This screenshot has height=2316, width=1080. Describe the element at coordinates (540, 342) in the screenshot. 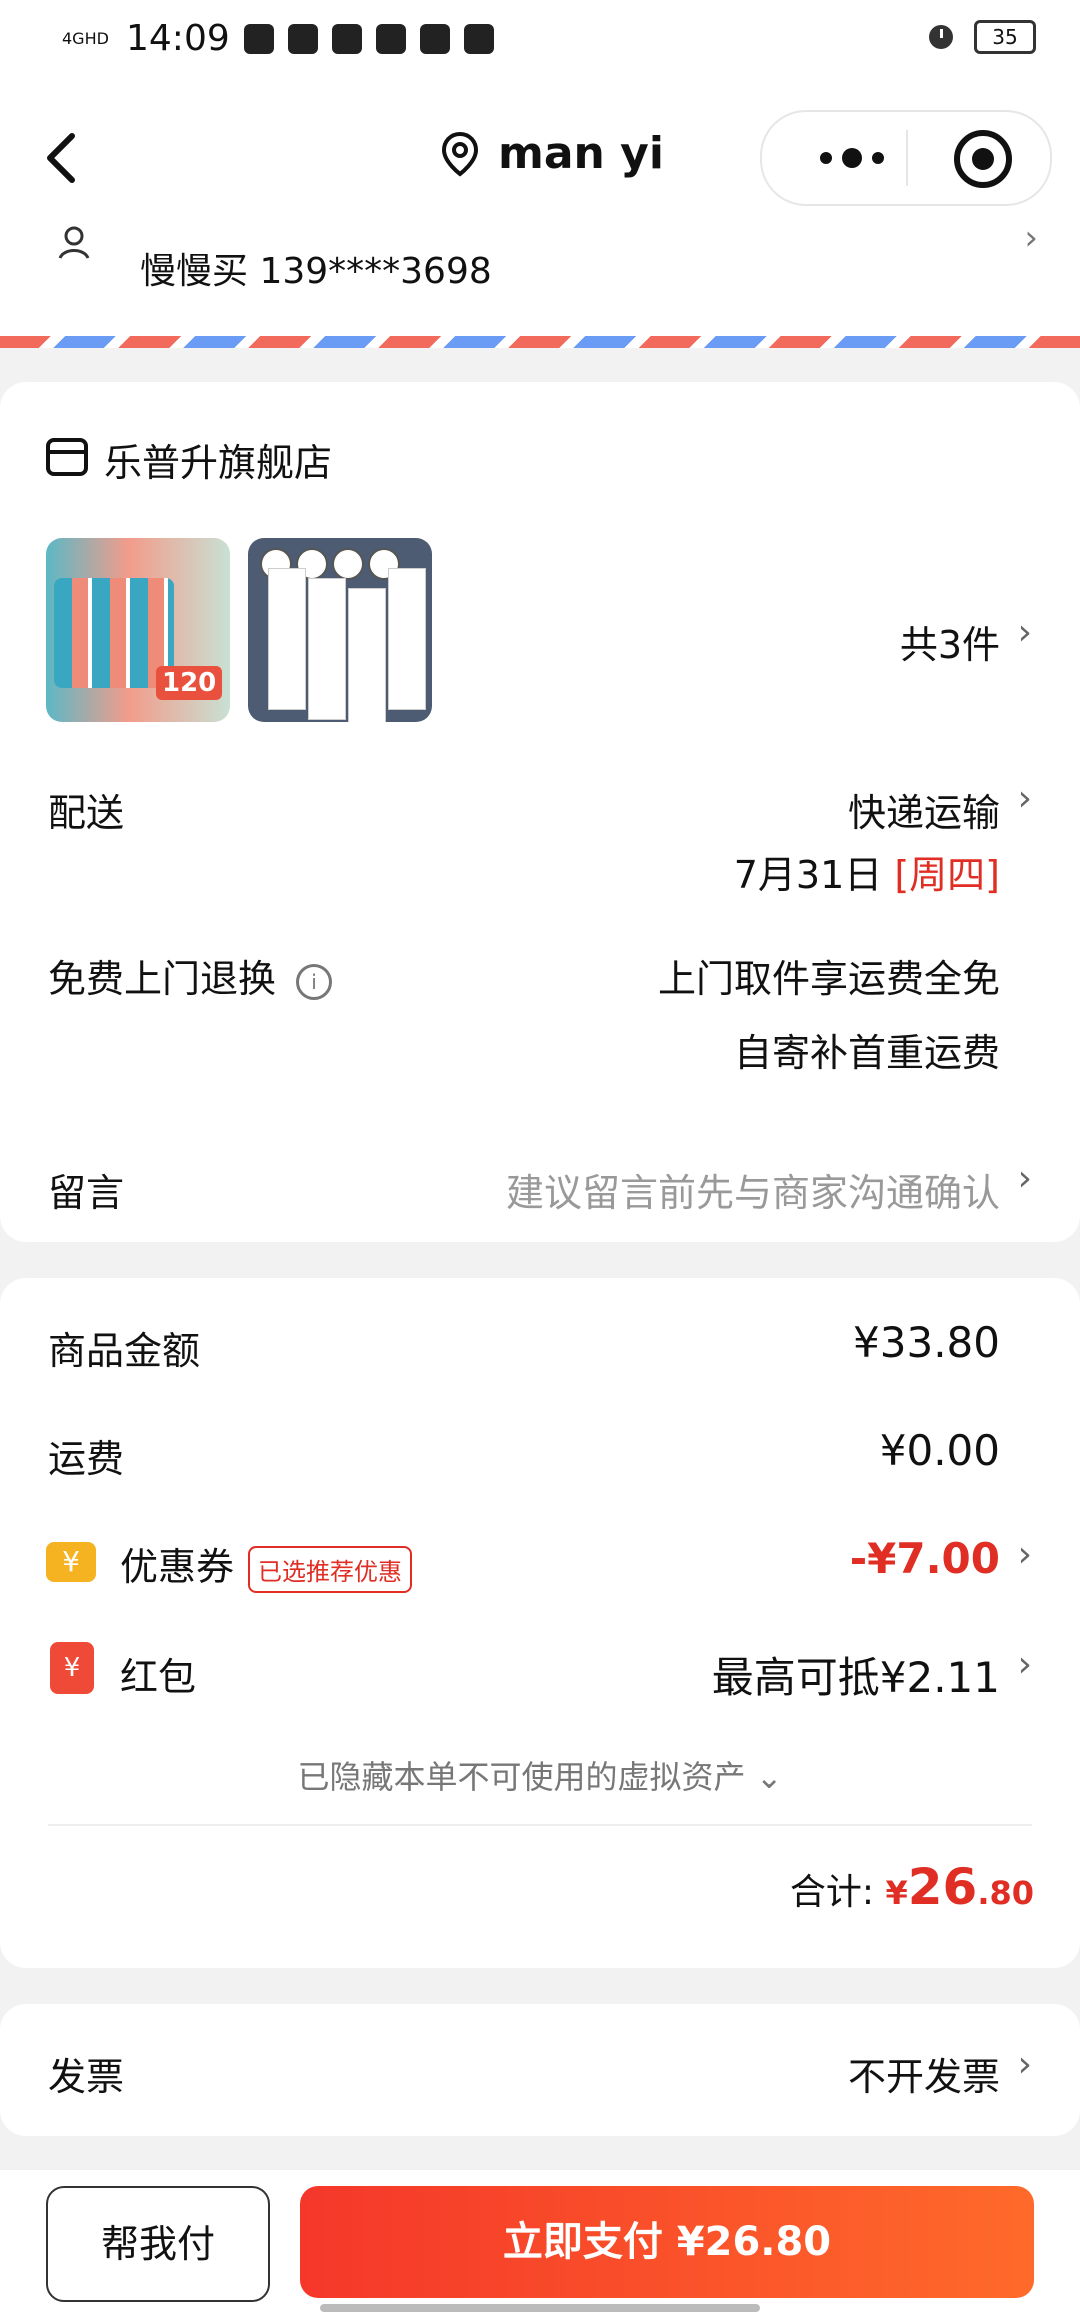

I see `airmail-divider` at that location.